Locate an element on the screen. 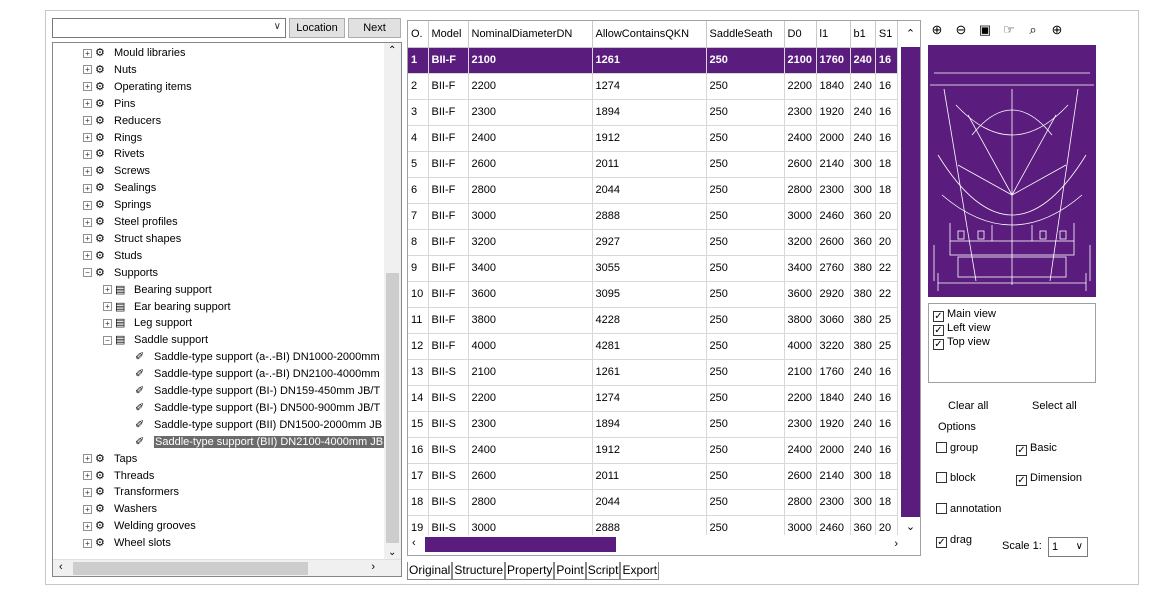  table-cell: 3800 is located at coordinates (800, 320).